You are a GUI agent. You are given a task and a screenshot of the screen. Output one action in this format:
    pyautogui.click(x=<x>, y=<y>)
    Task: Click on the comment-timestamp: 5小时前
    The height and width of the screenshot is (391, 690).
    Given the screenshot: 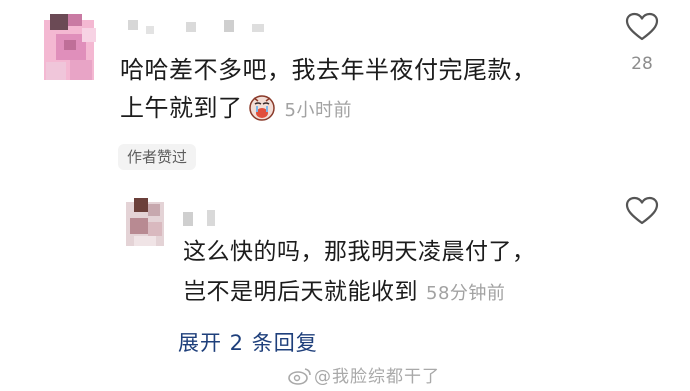 What is the action you would take?
    pyautogui.click(x=318, y=110)
    